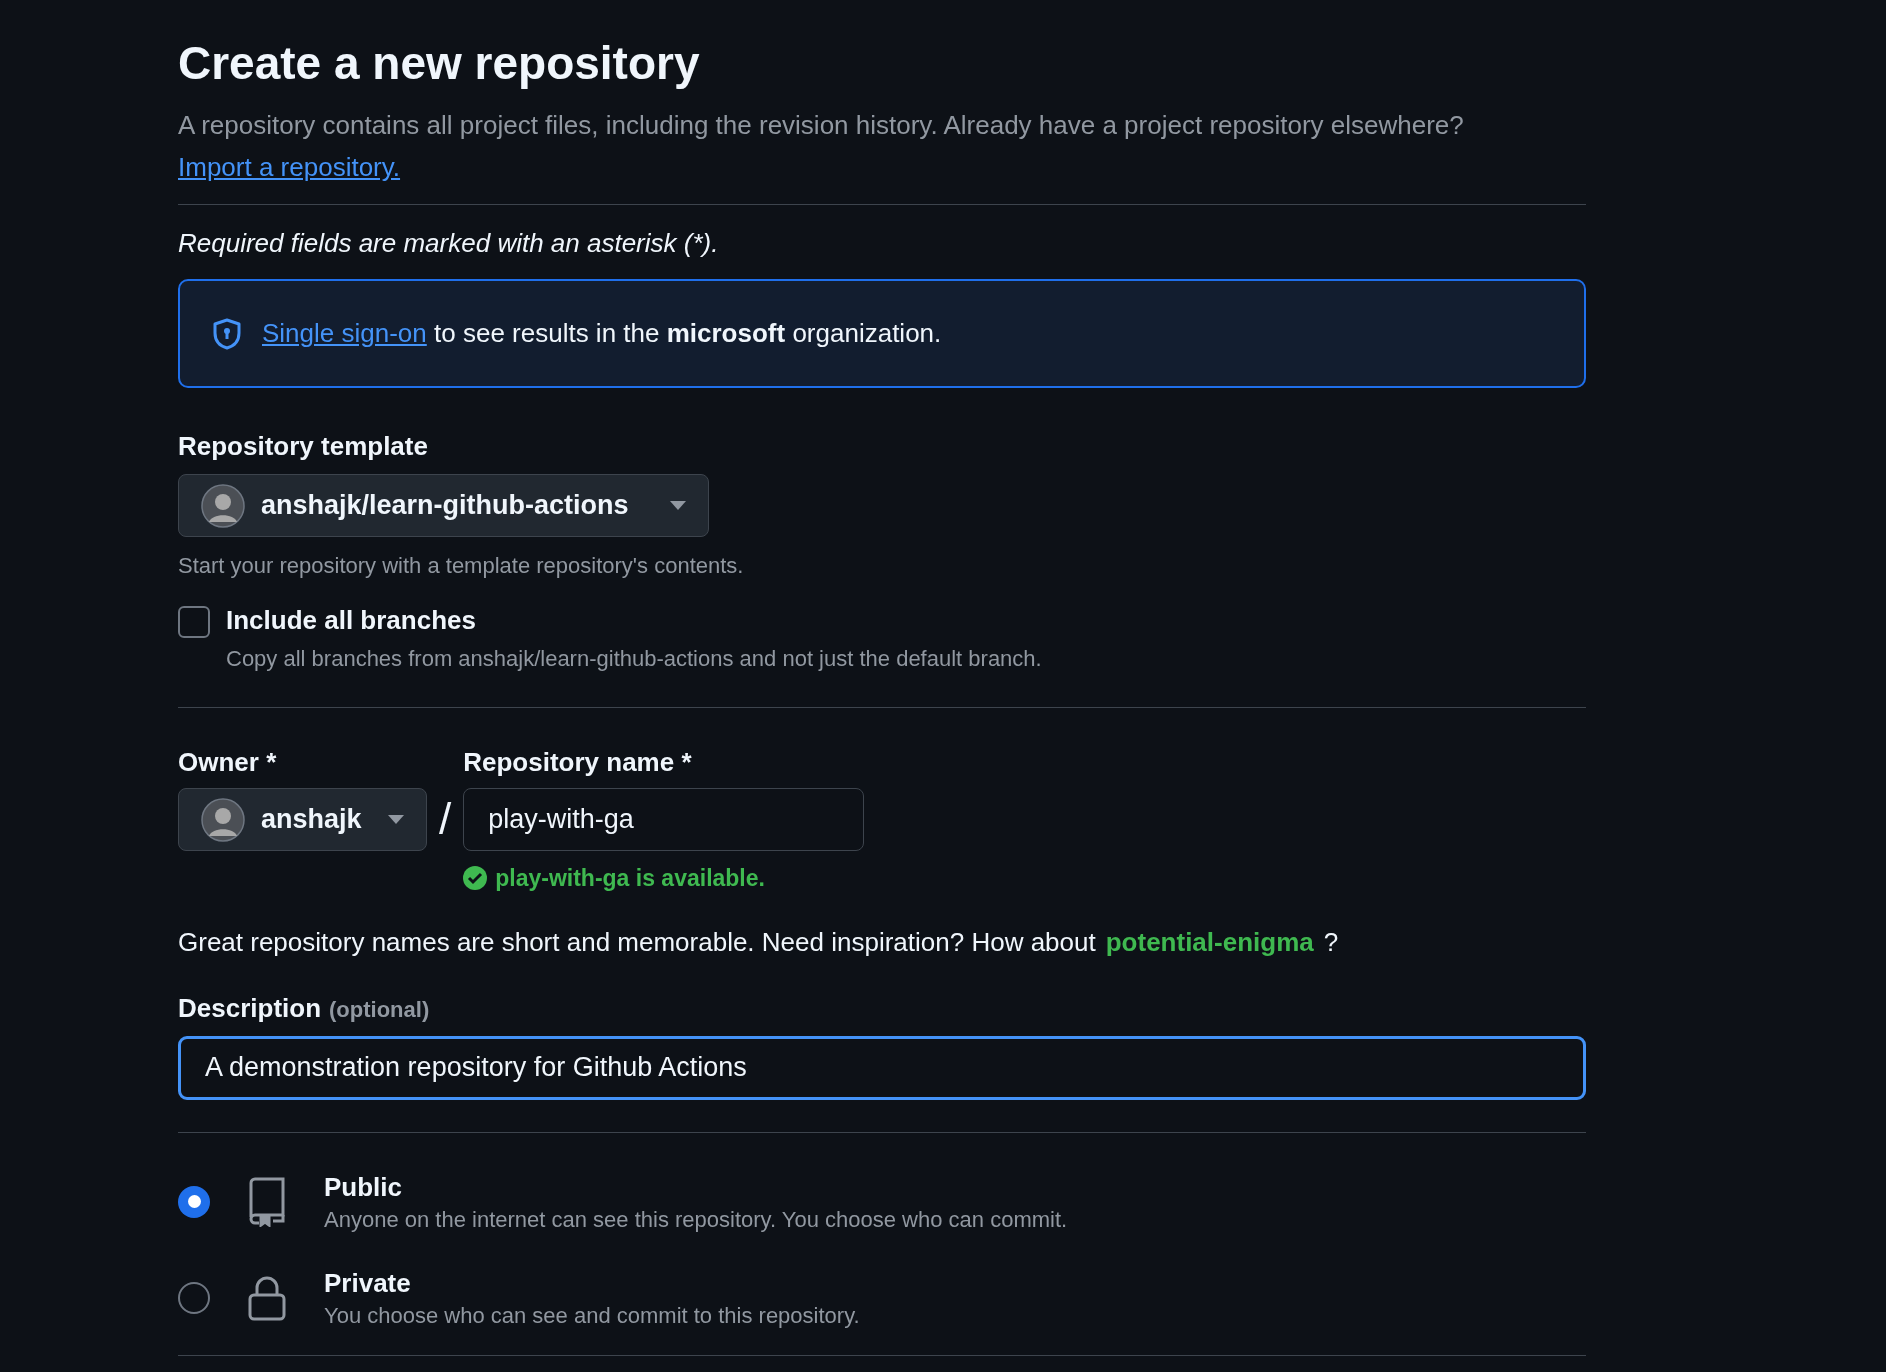 The height and width of the screenshot is (1372, 1886). What do you see at coordinates (602, 333) in the screenshot?
I see `sso-message: Single sign-on to see results in the microsoft organization.` at bounding box center [602, 333].